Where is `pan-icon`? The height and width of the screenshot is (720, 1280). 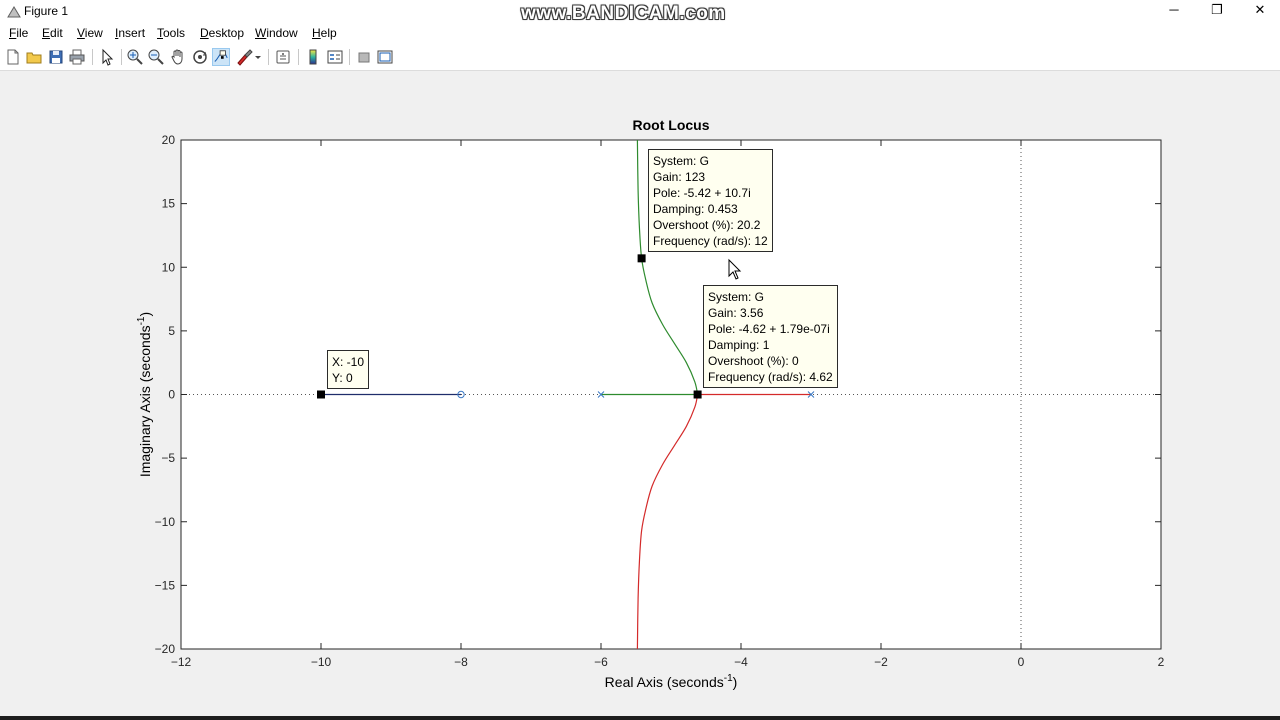
pan-icon is located at coordinates (178, 57).